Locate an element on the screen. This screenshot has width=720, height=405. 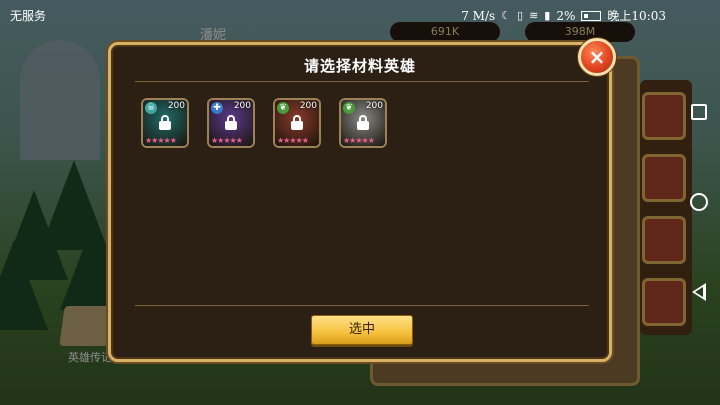
sim-icon: ▮ is located at coordinates (547, 15).